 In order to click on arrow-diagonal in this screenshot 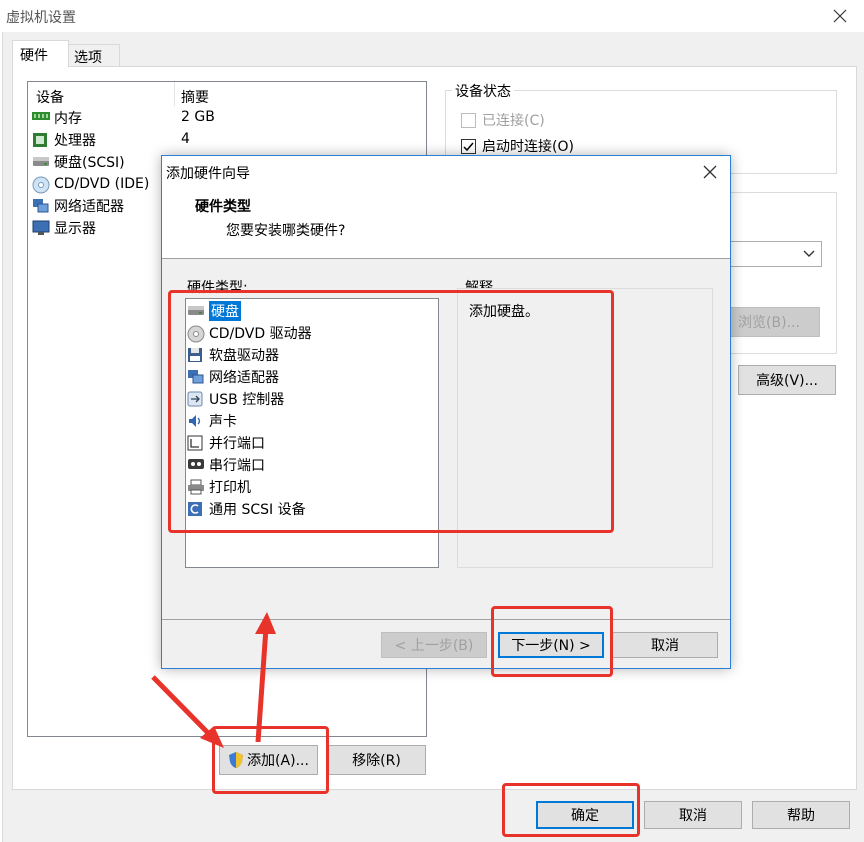, I will do `click(182, 707)`.